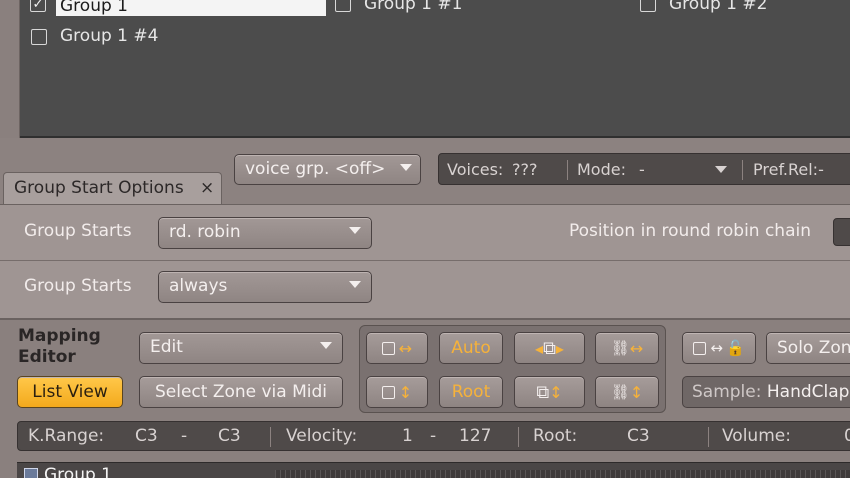 The height and width of the screenshot is (478, 850). I want to click on sample-value: HandClap, so click(808, 392).